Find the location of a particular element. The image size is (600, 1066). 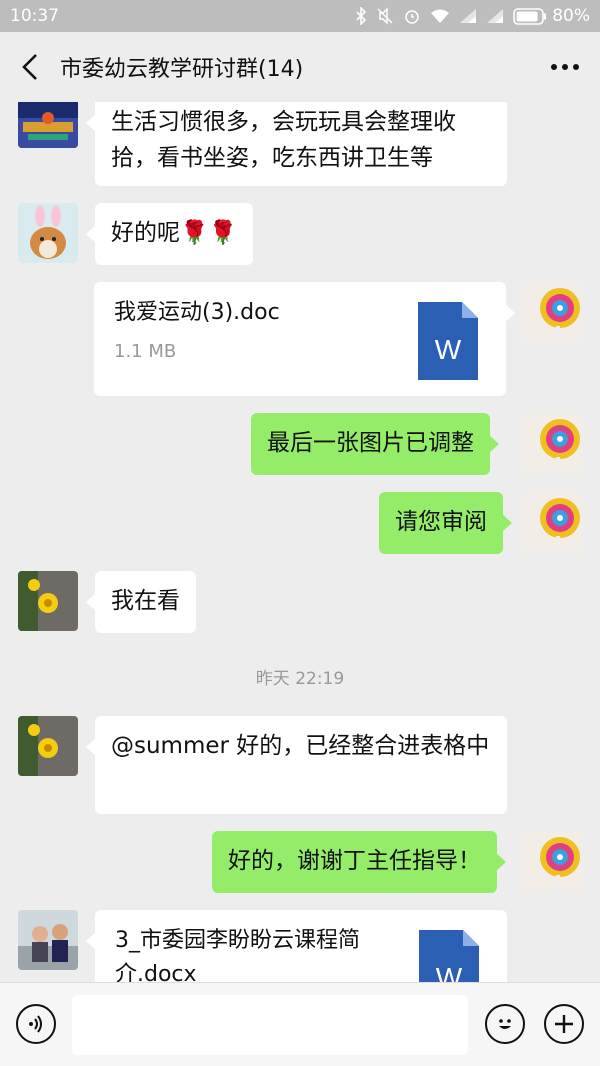

chat-header: 市委幼云教学研讨群(14) is located at coordinates (300, 67).